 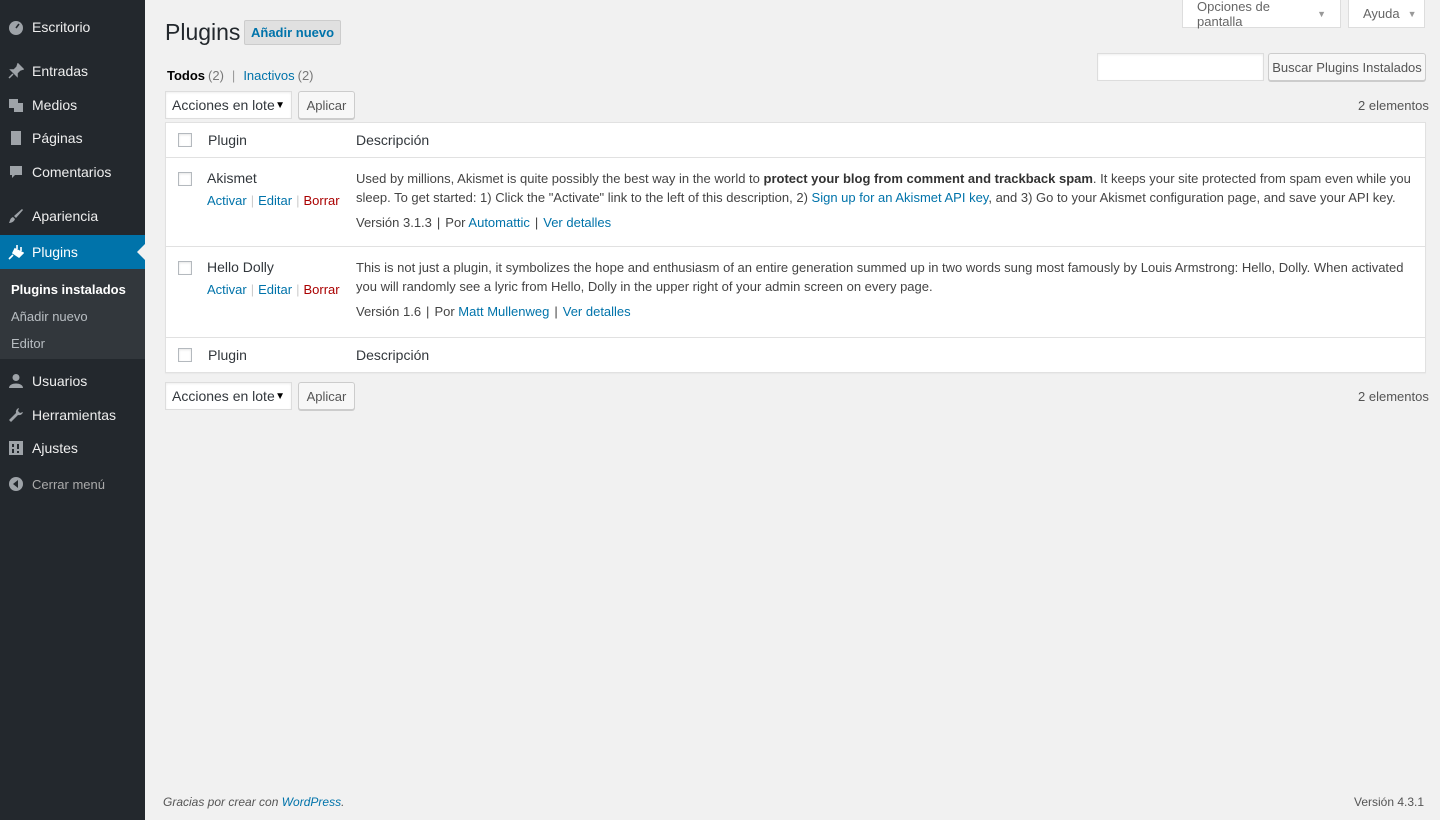 What do you see at coordinates (900, 197) in the screenshot?
I see `akismet-api-key-link: Sign up for an Akismet API key` at bounding box center [900, 197].